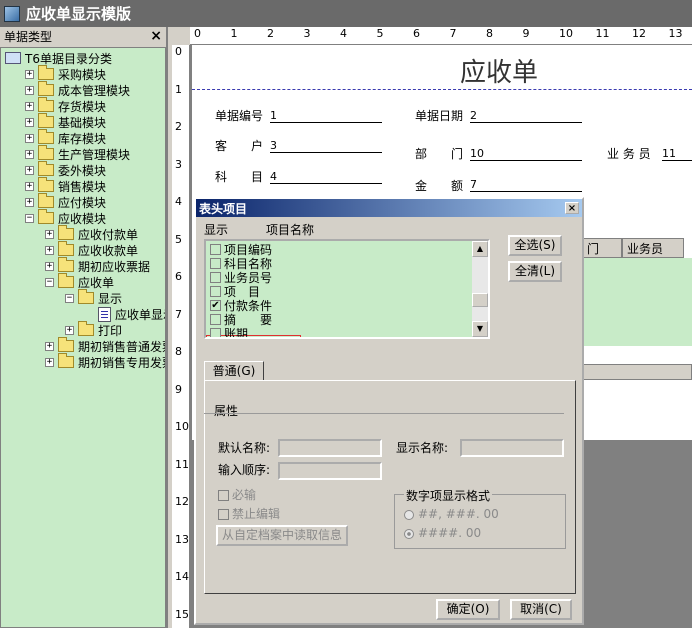  Describe the element at coordinates (526, 185) in the screenshot. I see `field-value-amount: 7` at that location.